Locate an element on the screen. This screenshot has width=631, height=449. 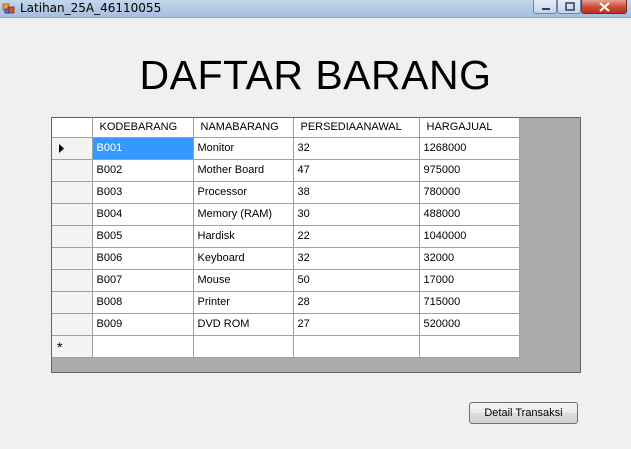
table-row: B007 Mouse 50 17000 is located at coordinates (286, 280).